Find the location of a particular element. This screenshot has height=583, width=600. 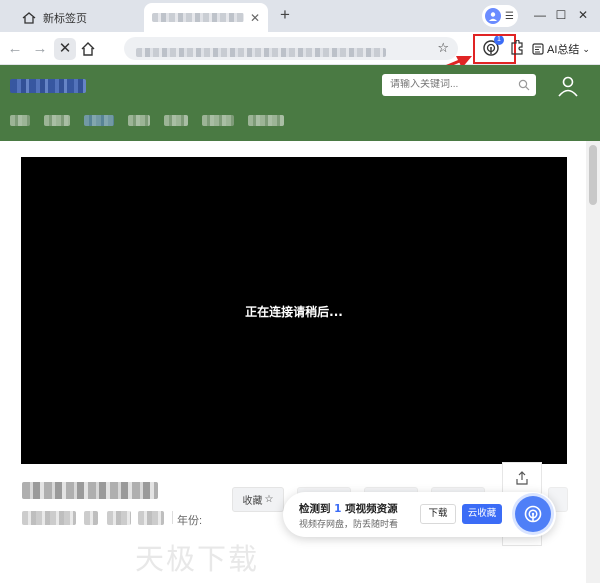

maximize-button: ☐ is located at coordinates (561, 15).